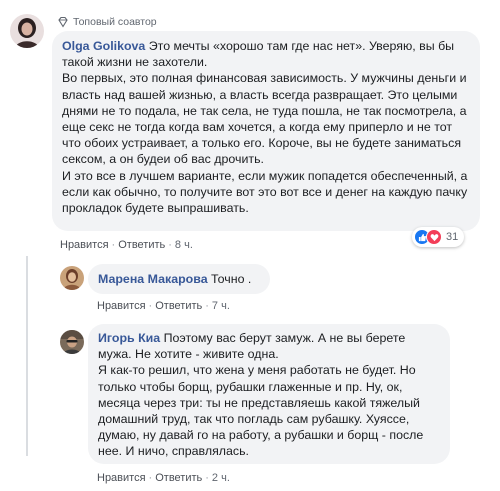  Describe the element at coordinates (103, 46) in the screenshot. I see `author-name: Olga Golikova` at that location.